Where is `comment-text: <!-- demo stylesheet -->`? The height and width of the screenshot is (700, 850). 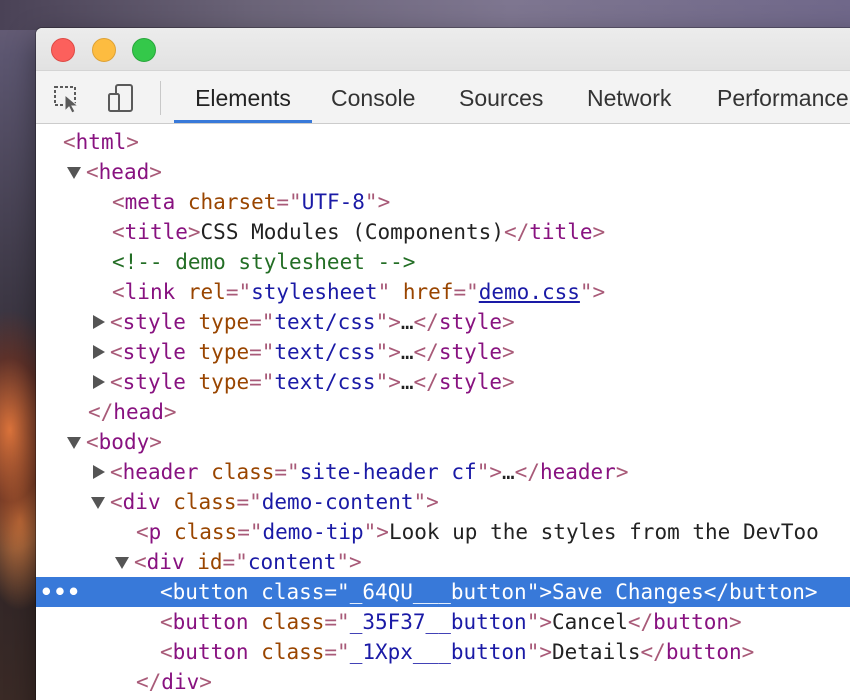
comment-text: <!-- demo stylesheet --> is located at coordinates (264, 262).